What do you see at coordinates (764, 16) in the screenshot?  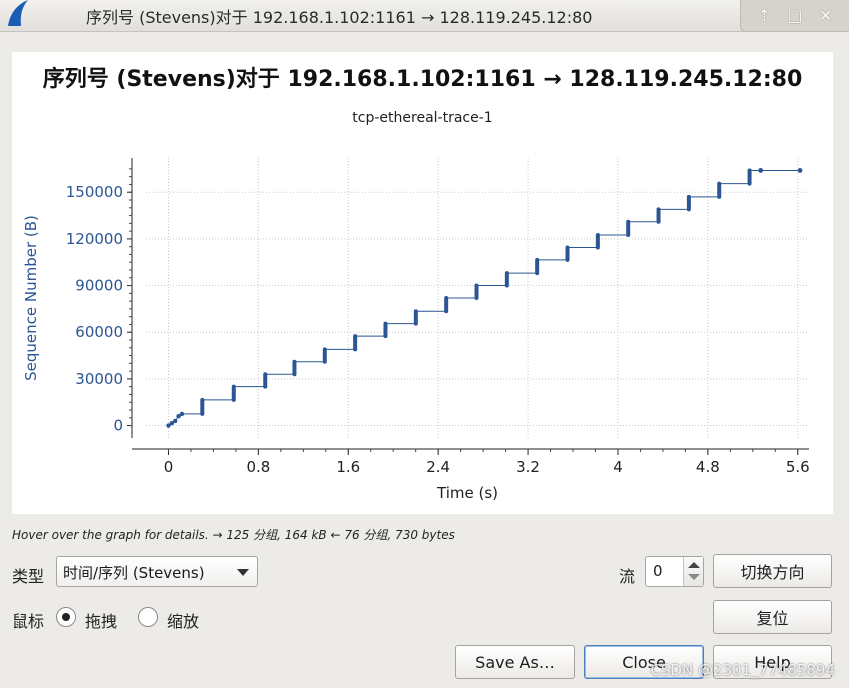 I see `keep-above-icon: ⇡` at bounding box center [764, 16].